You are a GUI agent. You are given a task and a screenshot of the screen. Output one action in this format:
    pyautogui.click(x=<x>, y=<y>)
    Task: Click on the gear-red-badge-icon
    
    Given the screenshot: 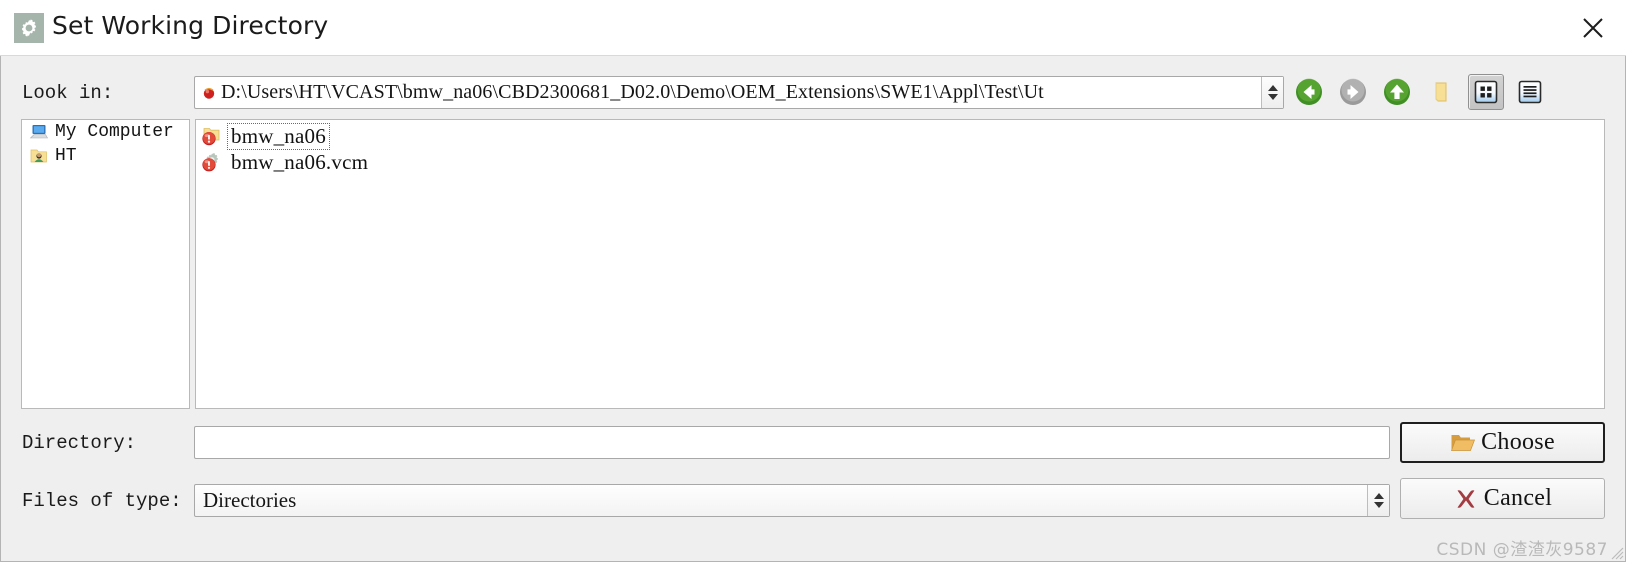 What is the action you would take?
    pyautogui.click(x=210, y=162)
    